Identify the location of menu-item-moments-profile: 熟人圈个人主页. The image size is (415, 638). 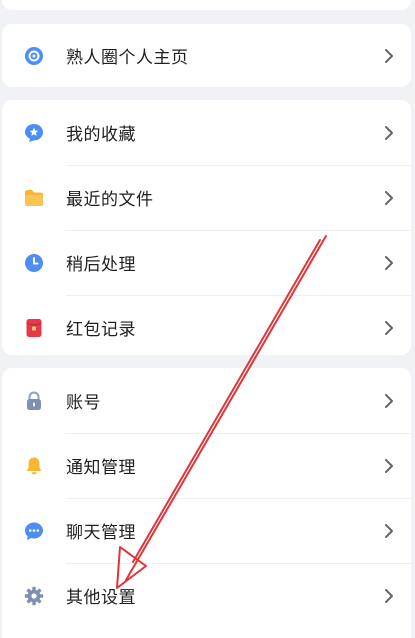
(206, 55).